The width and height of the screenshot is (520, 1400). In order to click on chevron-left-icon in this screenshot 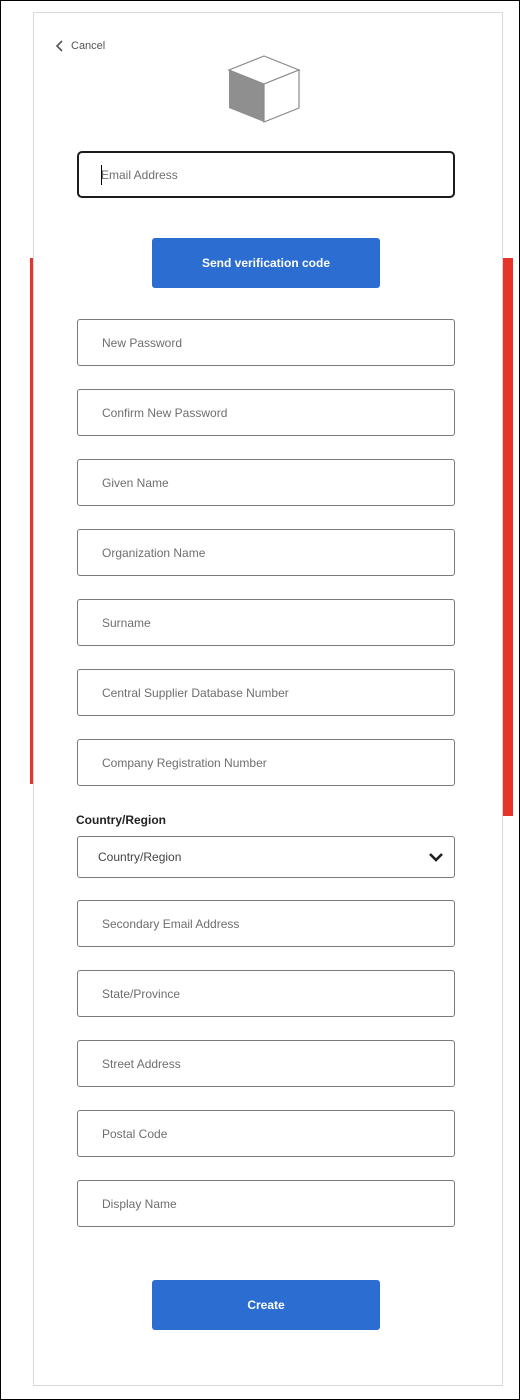, I will do `click(59, 46)`.